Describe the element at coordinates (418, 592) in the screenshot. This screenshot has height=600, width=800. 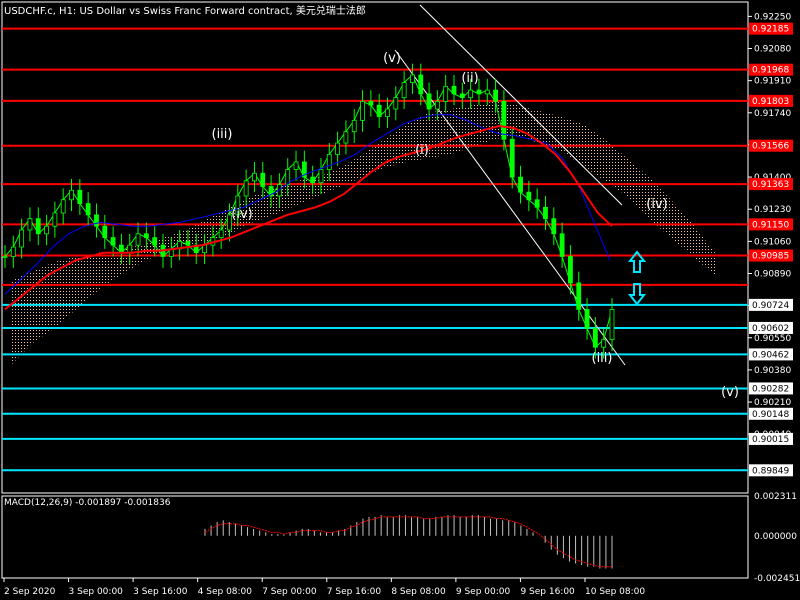
I see `time-tick-label: 8 Sep 08:00` at that location.